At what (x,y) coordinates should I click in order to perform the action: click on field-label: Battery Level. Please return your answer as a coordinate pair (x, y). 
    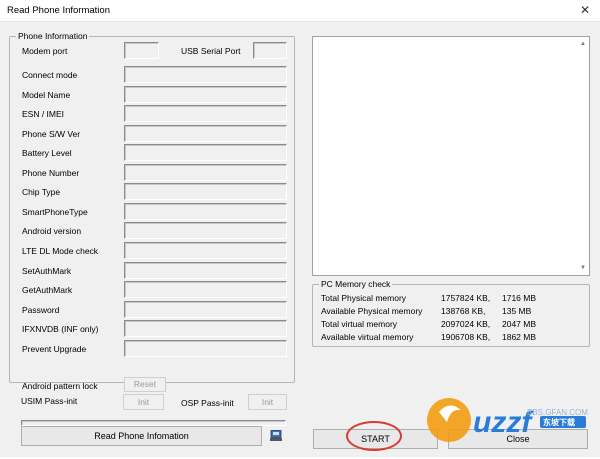
    Looking at the image, I should click on (47, 153).